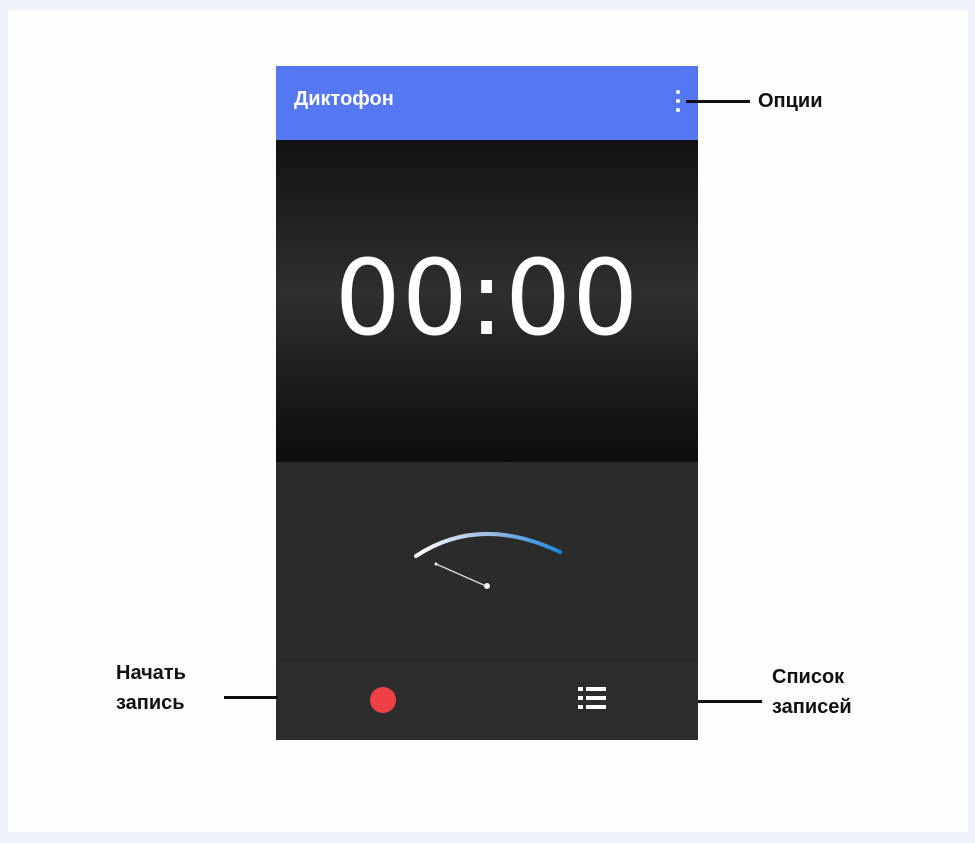 Image resolution: width=975 pixels, height=843 pixels. I want to click on meter-panel, so click(487, 561).